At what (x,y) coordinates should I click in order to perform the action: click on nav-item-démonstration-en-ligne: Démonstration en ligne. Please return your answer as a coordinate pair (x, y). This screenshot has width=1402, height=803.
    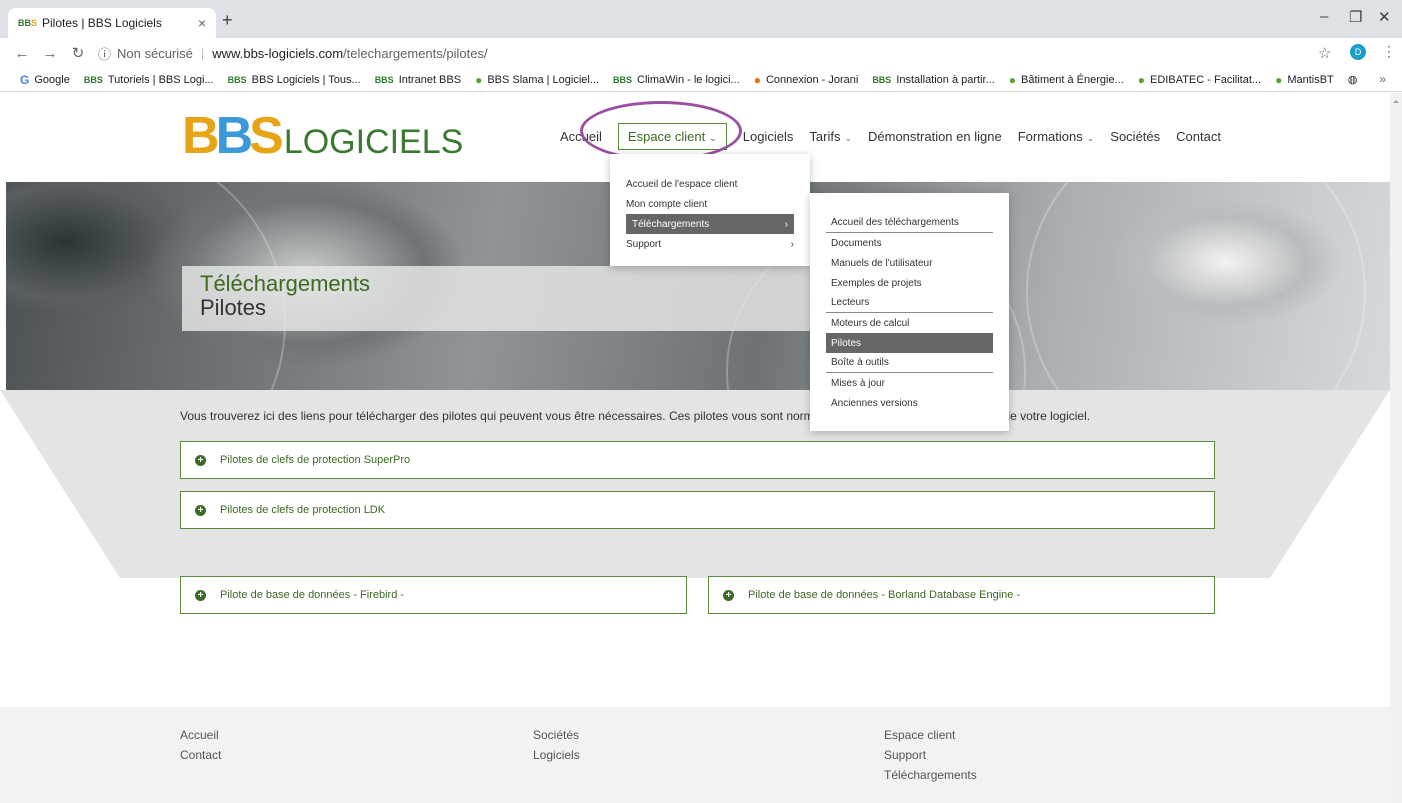
    Looking at the image, I should click on (935, 136).